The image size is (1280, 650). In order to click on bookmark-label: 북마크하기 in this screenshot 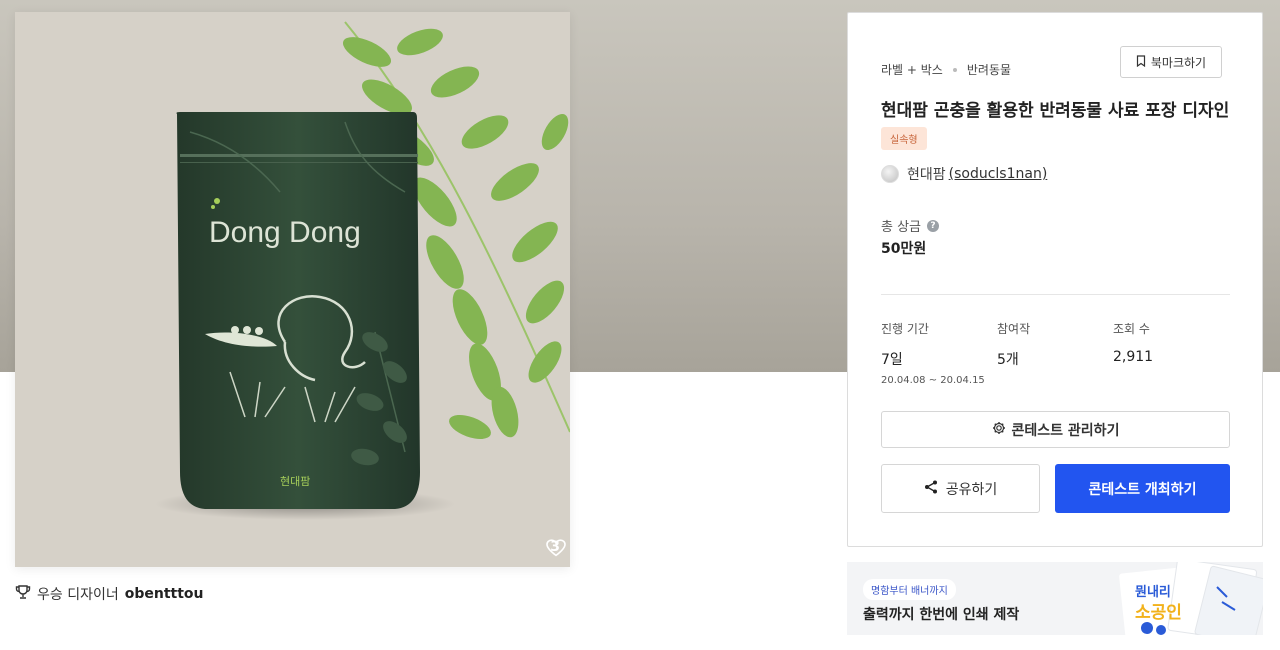, I will do `click(1178, 62)`.